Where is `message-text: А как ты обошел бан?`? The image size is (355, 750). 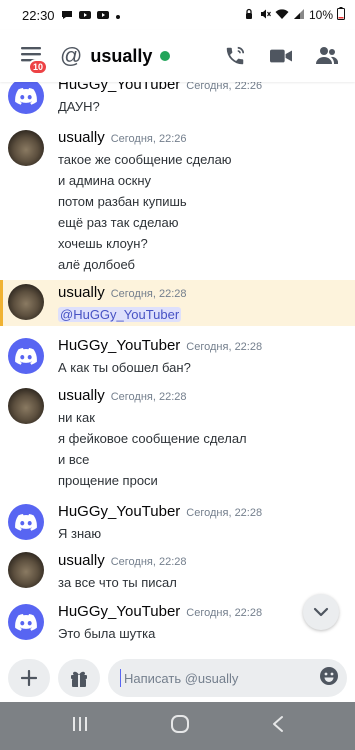
message-text: А как ты обошел бан? is located at coordinates (124, 367).